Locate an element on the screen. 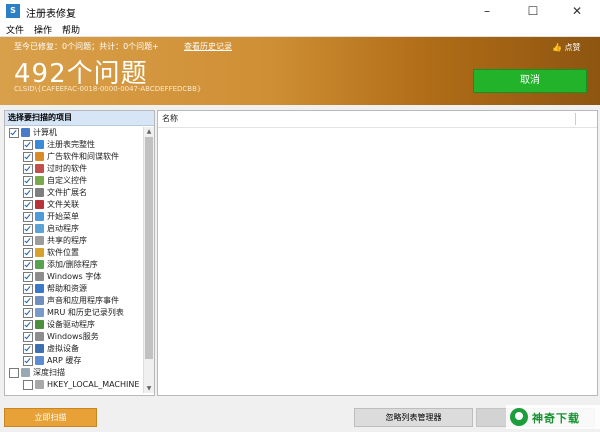 This screenshot has height=432, width=600. scan-item-row: 文件扩展名 is located at coordinates (55, 193).